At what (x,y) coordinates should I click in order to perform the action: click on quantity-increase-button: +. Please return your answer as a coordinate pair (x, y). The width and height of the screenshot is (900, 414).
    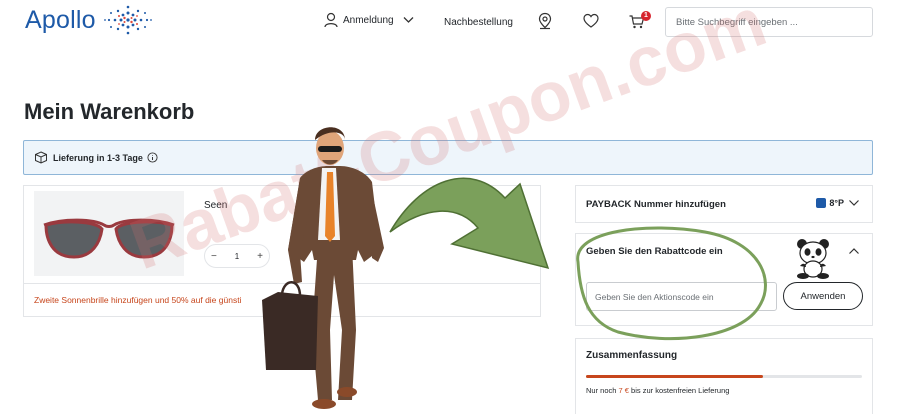
    Looking at the image, I should click on (260, 256).